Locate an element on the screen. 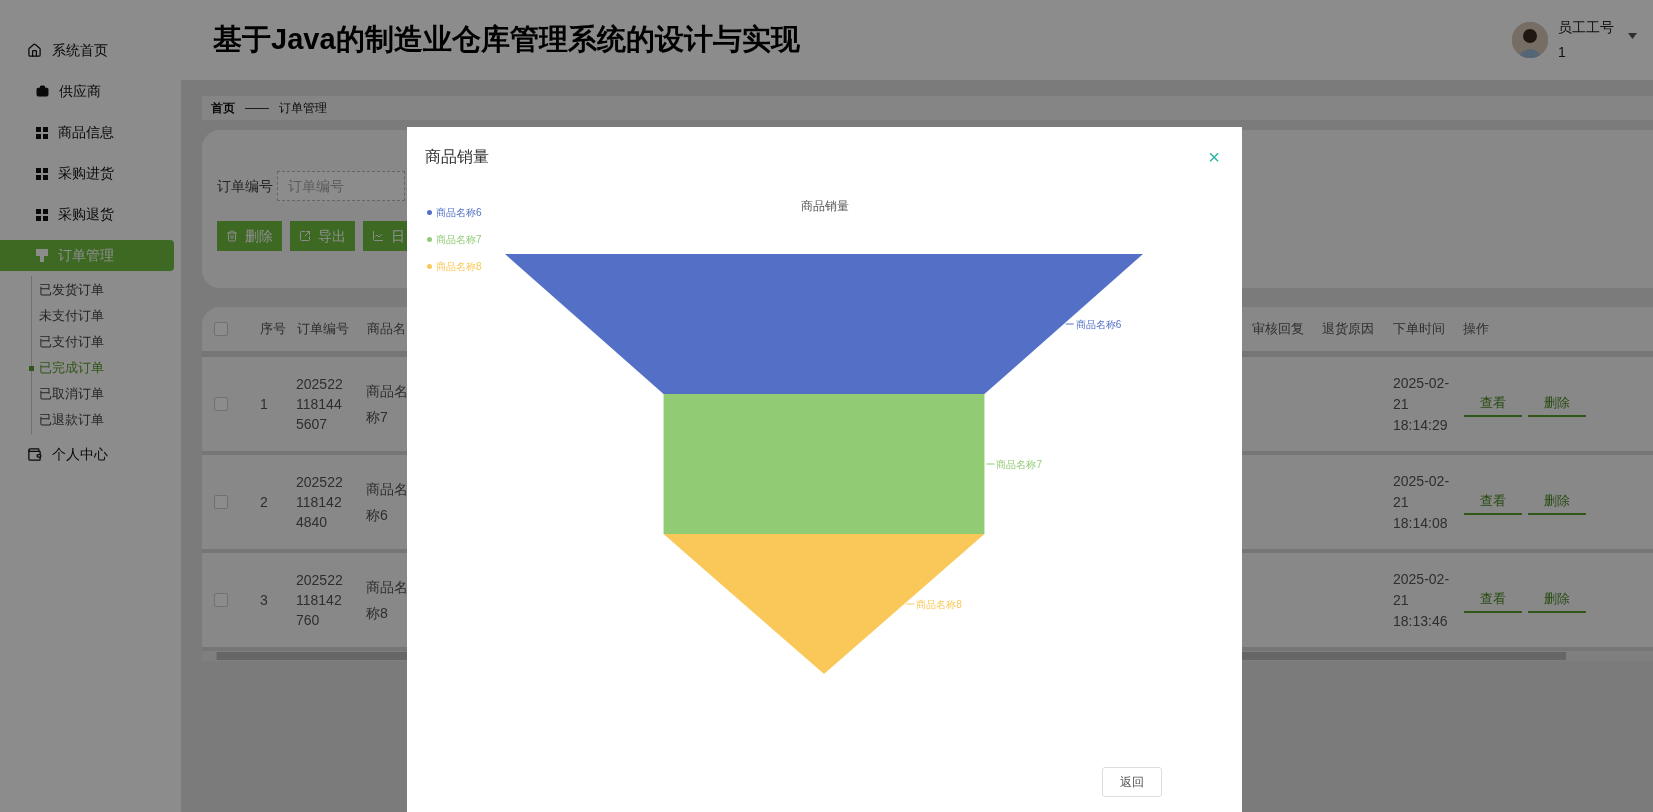 Image resolution: width=1653 pixels, height=812 pixels. briefcase-icon is located at coordinates (42, 91).